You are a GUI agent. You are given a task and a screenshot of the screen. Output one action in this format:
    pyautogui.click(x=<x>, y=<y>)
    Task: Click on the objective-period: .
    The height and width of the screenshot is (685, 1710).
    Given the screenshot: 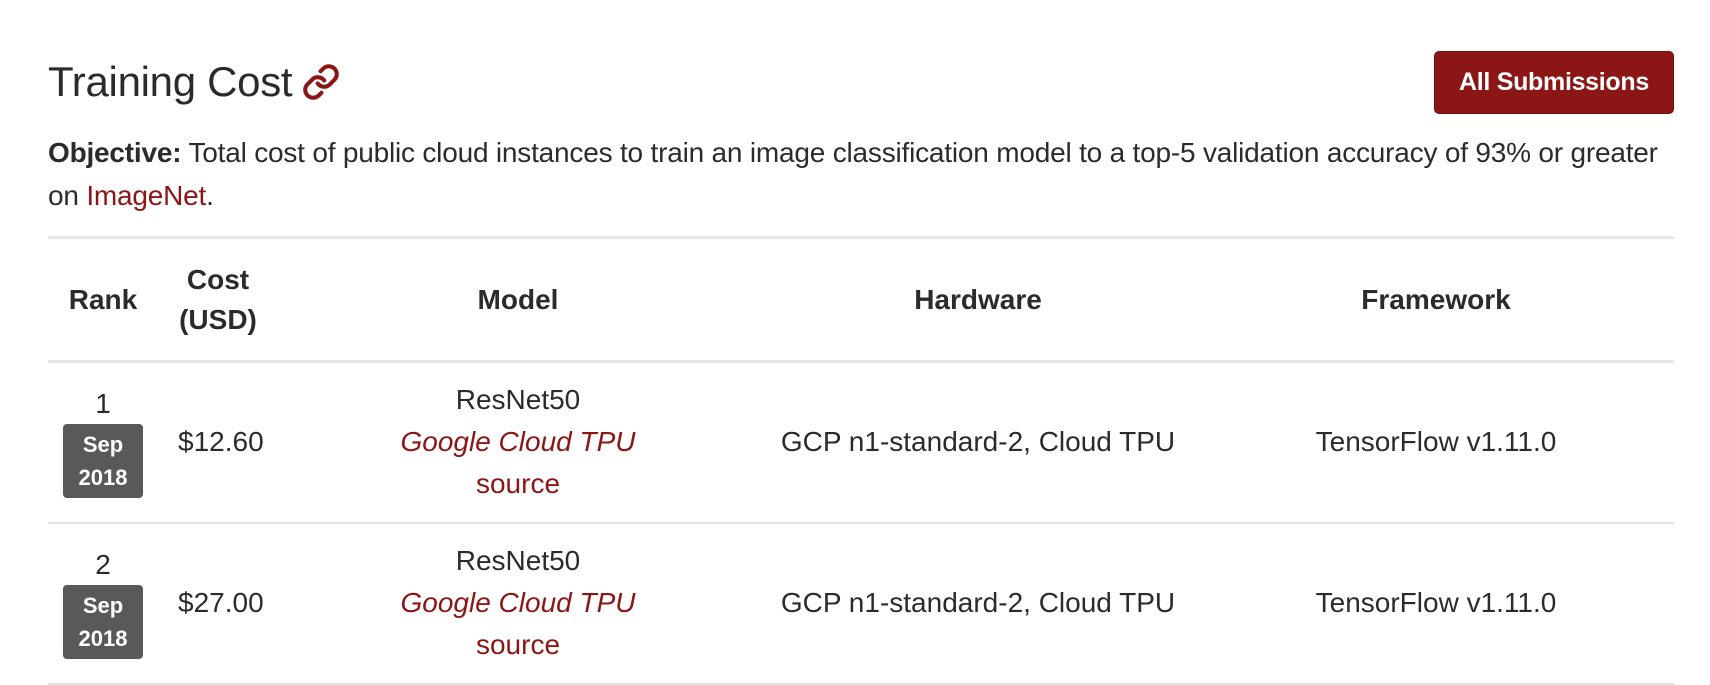 What is the action you would take?
    pyautogui.click(x=210, y=195)
    